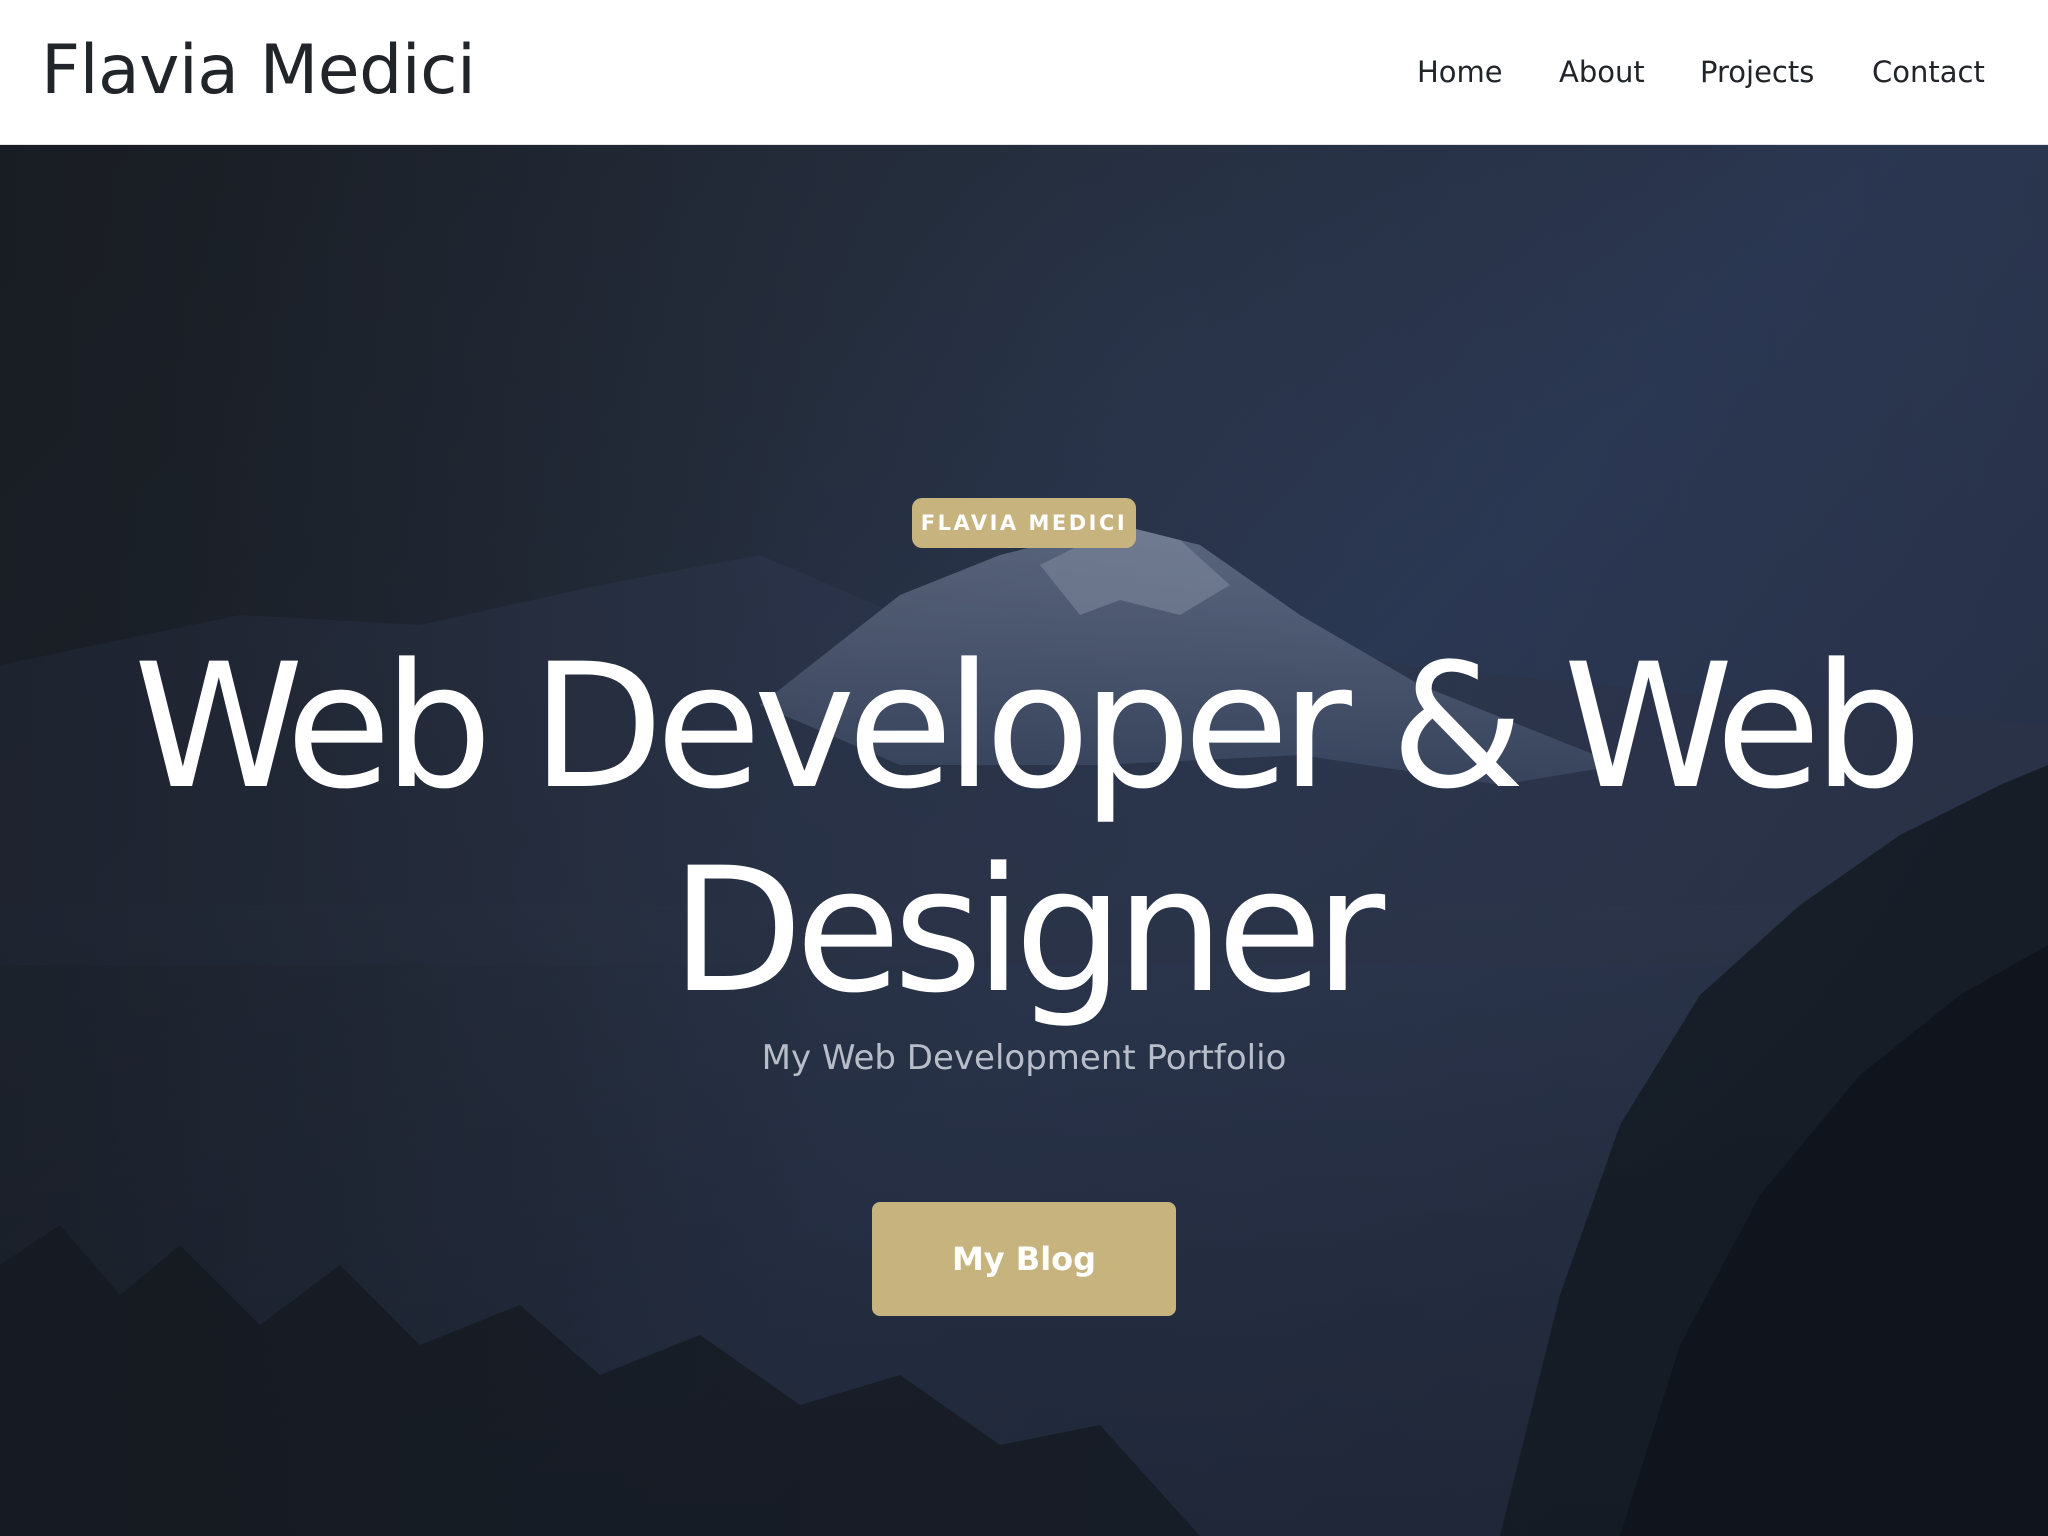  What do you see at coordinates (1024, 523) in the screenshot?
I see `name-badge: FLAVIA MEDICI` at bounding box center [1024, 523].